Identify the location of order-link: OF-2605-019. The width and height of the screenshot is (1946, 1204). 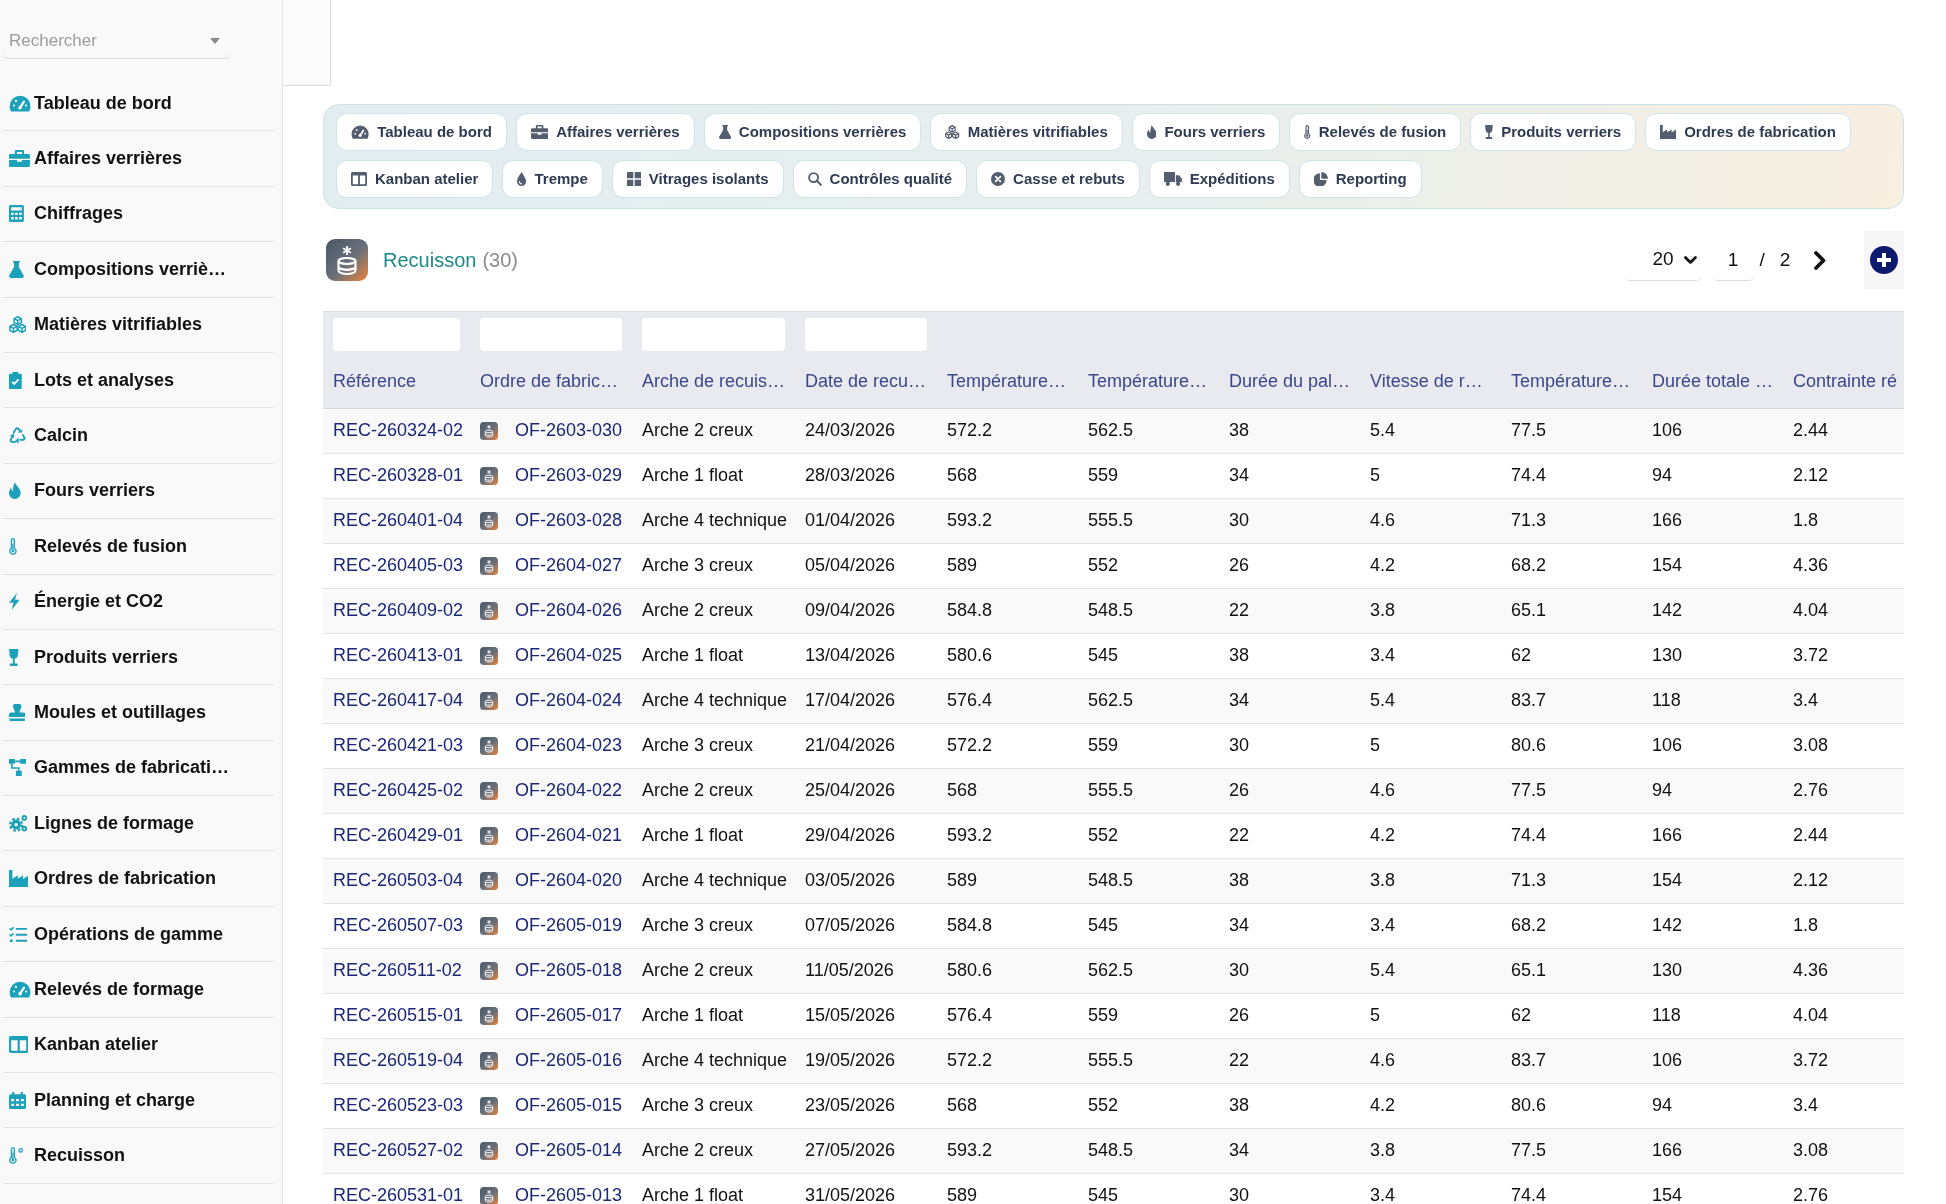
(569, 925).